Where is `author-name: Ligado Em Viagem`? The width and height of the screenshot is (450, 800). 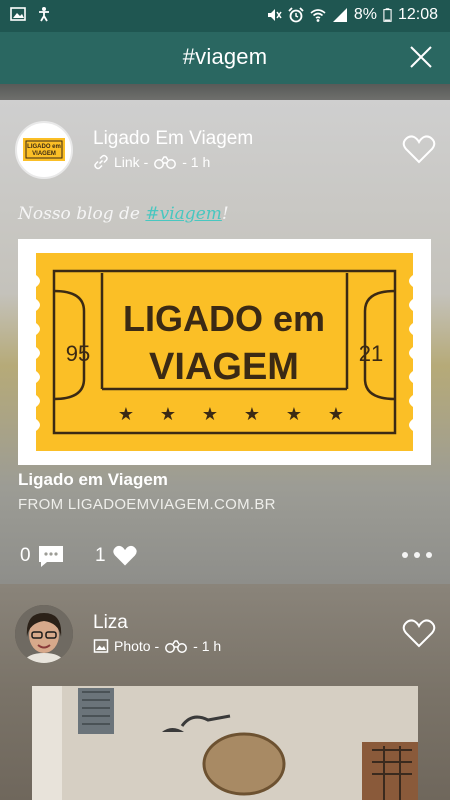
author-name: Ligado Em Viagem is located at coordinates (173, 139).